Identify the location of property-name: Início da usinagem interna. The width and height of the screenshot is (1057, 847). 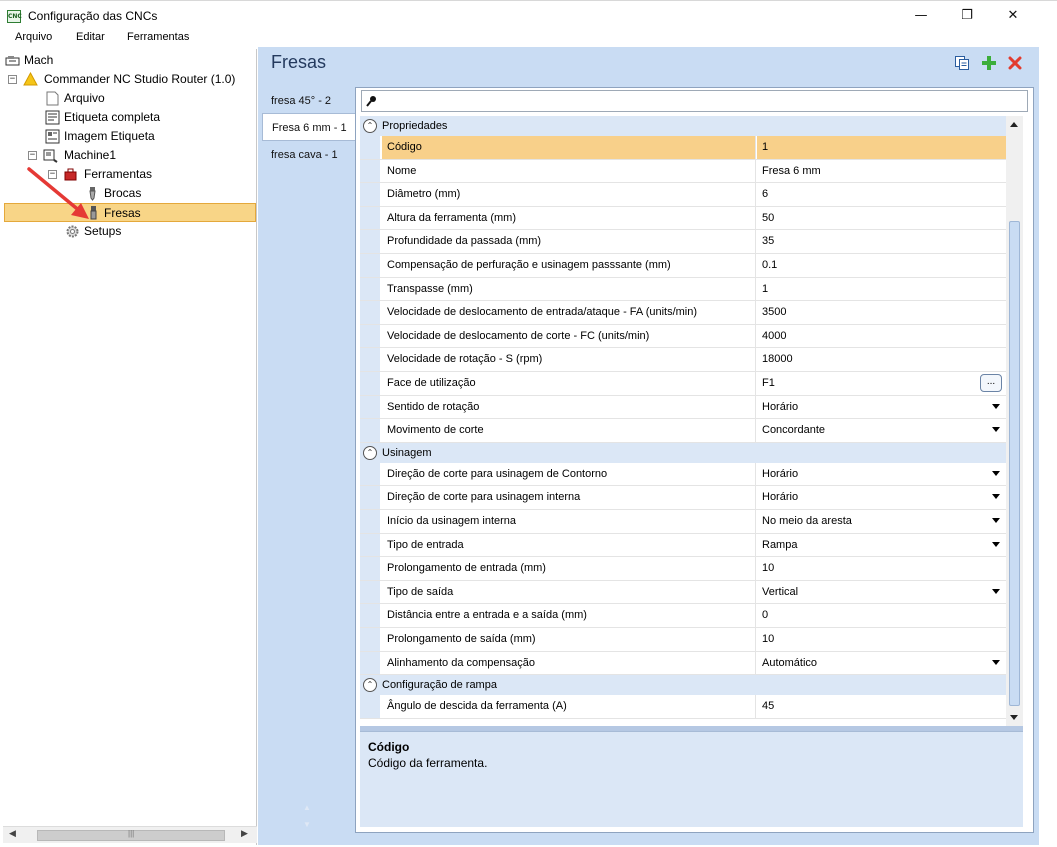
(569, 521).